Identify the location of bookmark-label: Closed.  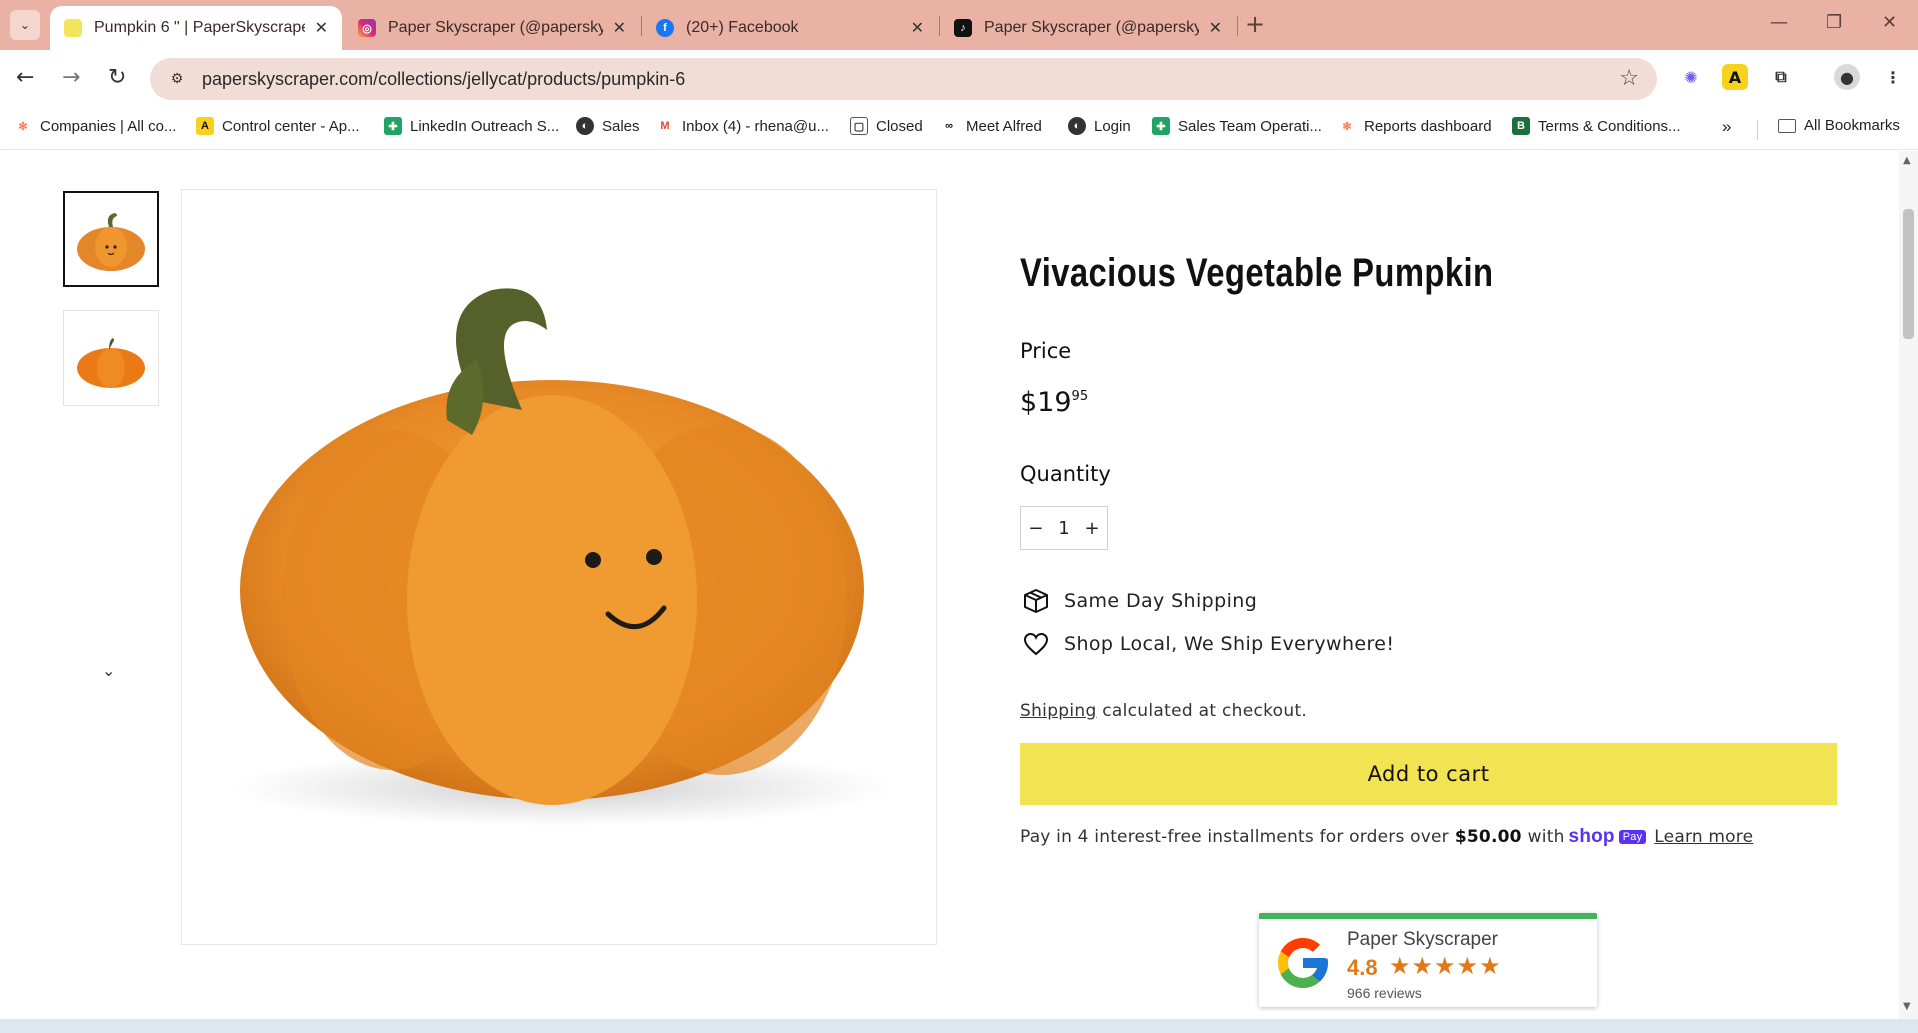
(899, 126).